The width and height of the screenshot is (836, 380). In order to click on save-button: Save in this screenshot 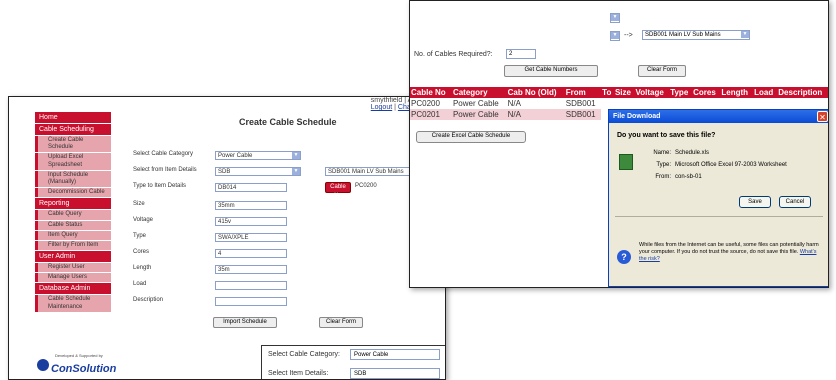, I will do `click(755, 202)`.